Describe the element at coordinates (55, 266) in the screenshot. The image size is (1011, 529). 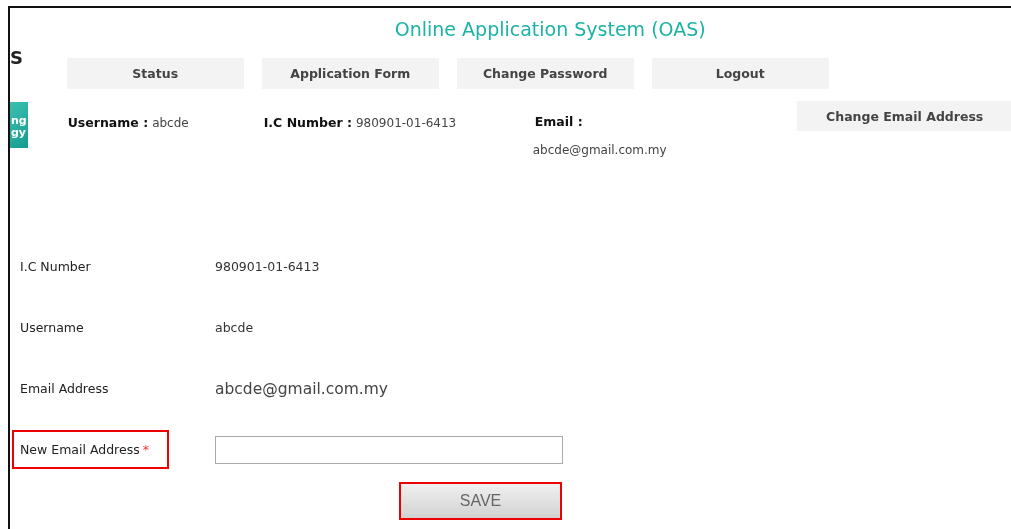
I see `field-label: I.C Number` at that location.